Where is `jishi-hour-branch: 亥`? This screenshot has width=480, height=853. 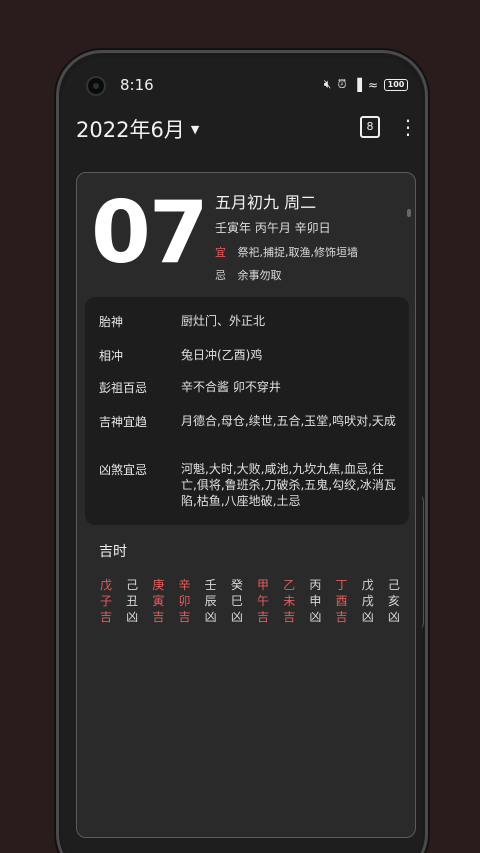
jishi-hour-branch: 亥 is located at coordinates (393, 601).